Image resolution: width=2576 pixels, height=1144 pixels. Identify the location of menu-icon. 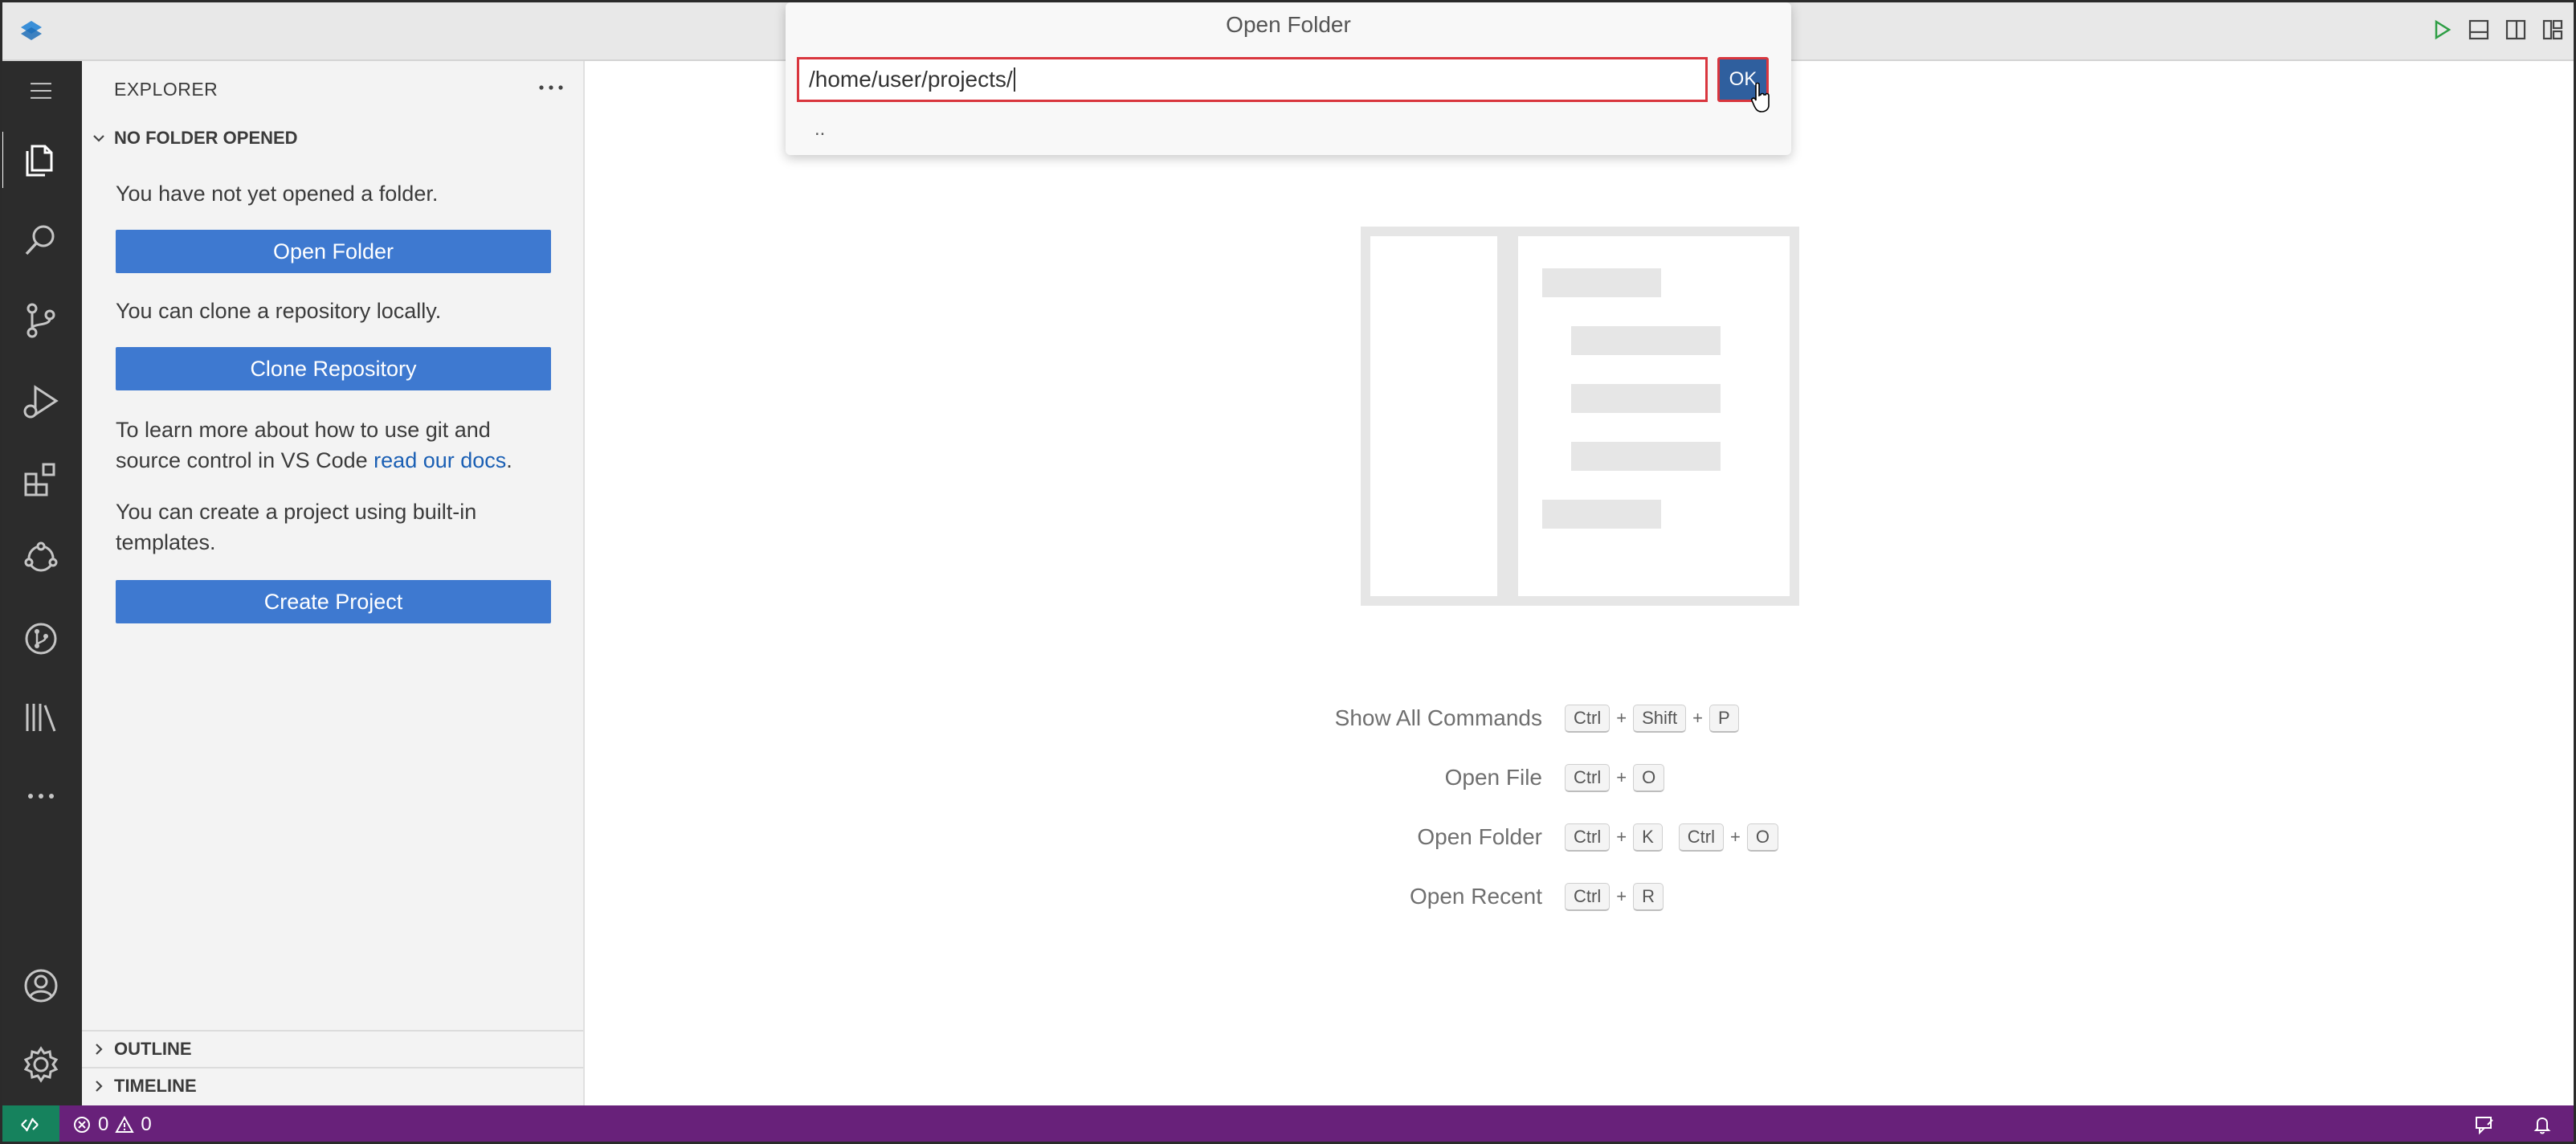
(41, 91).